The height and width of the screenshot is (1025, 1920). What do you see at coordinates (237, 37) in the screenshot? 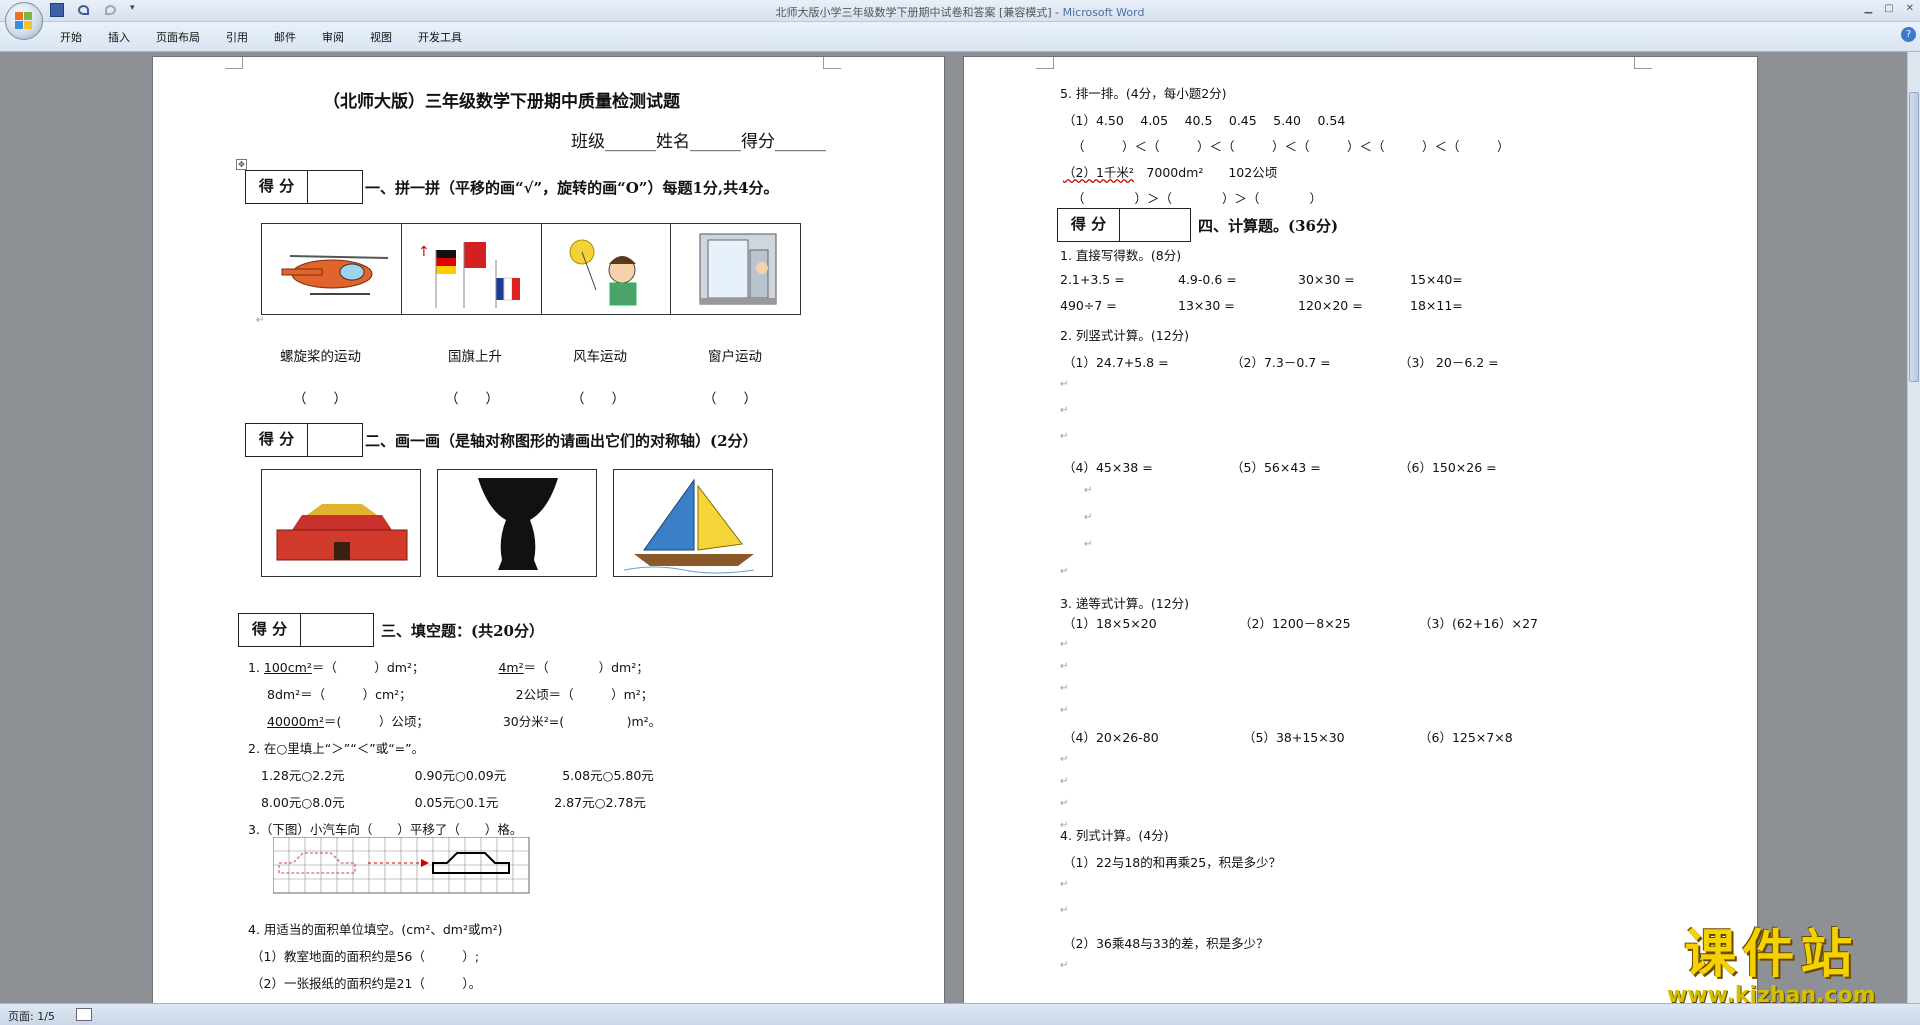
I see `tab-references: 引用` at bounding box center [237, 37].